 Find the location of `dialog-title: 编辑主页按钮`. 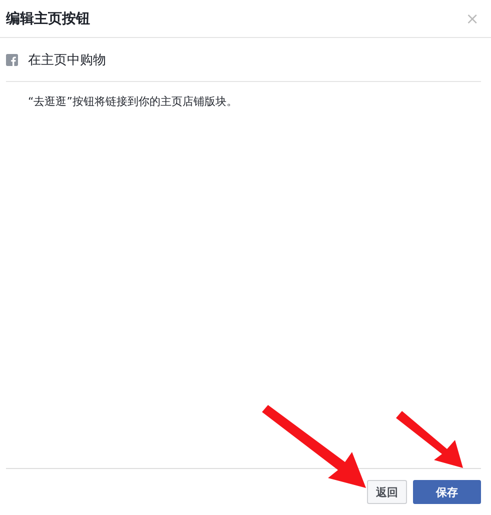

dialog-title: 编辑主页按钮 is located at coordinates (48, 19).